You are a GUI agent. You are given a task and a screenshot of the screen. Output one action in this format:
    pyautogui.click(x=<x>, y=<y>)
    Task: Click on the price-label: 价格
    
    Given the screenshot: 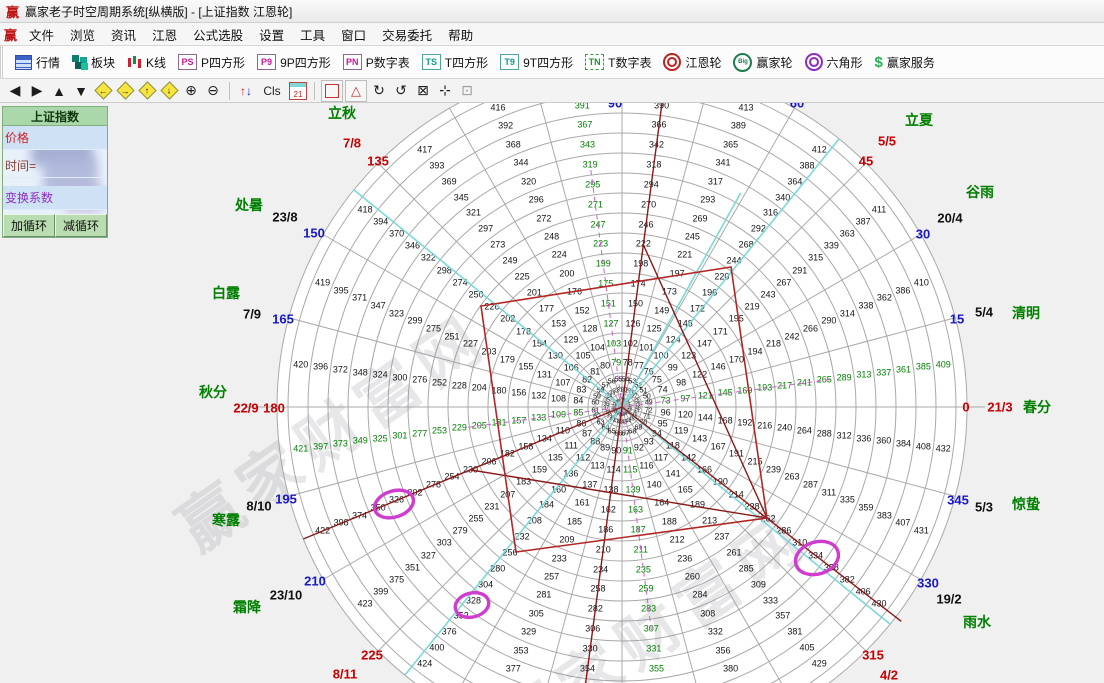 What is the action you would take?
    pyautogui.click(x=17, y=138)
    